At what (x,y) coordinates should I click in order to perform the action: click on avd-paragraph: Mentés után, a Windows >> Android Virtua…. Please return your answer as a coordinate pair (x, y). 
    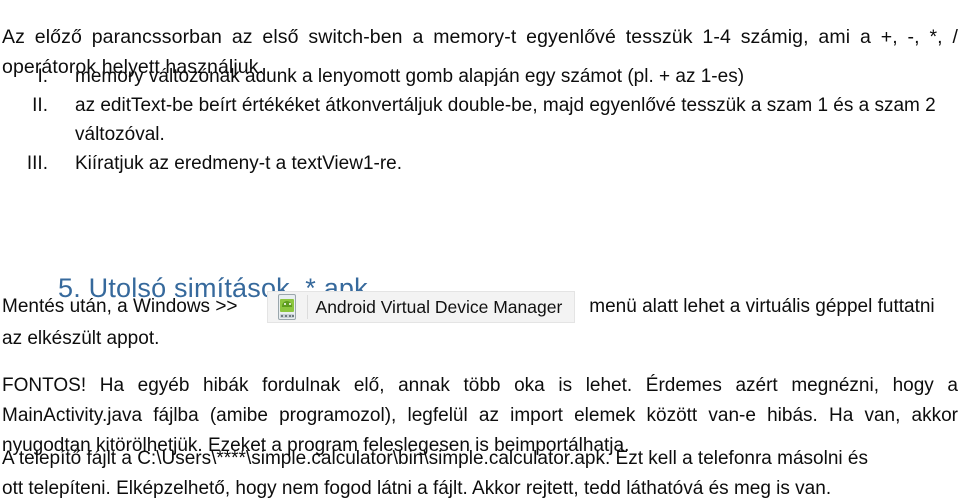
    Looking at the image, I should click on (481, 321).